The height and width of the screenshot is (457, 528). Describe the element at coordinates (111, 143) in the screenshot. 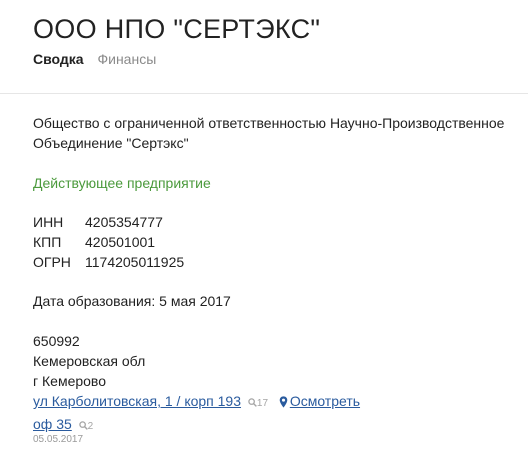

I see `full-name-line-2: Объединение "Сертэкс"` at that location.